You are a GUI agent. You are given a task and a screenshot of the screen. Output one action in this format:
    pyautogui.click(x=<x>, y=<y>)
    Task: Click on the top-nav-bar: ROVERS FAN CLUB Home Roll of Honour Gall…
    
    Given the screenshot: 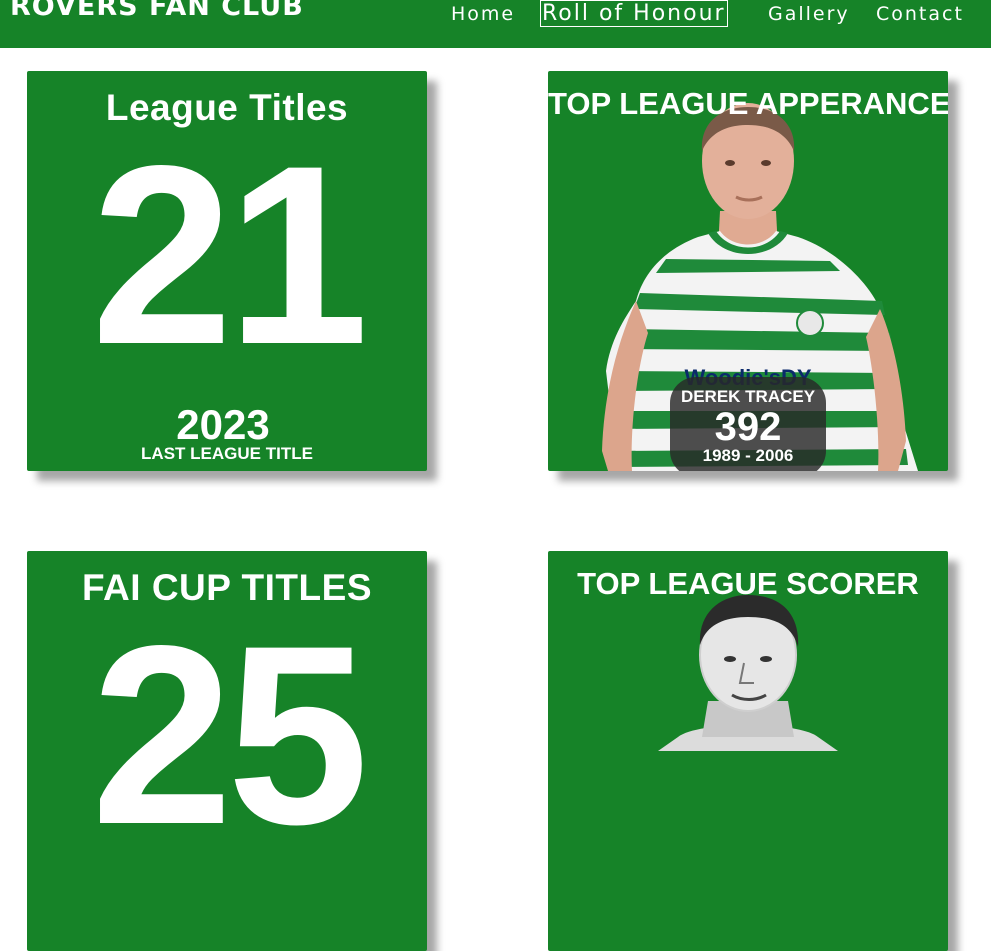 What is the action you would take?
    pyautogui.click(x=495, y=24)
    